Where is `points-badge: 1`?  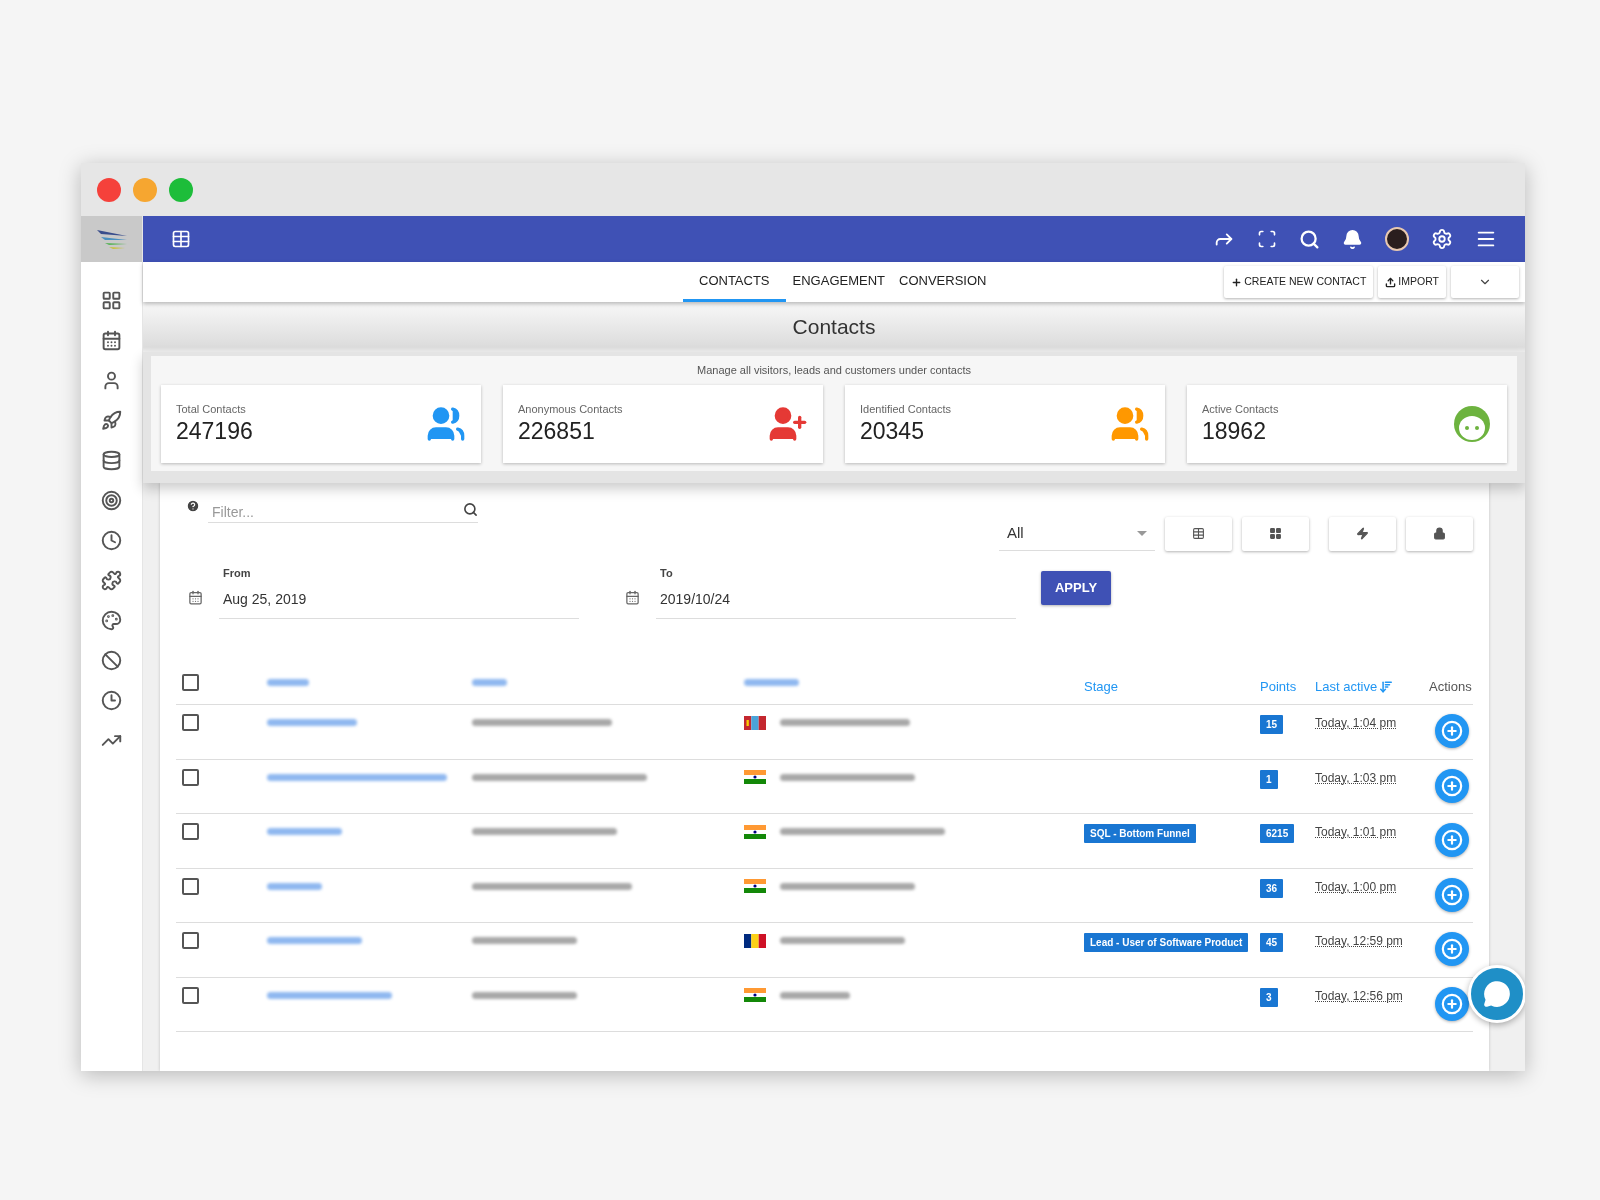
points-badge: 1 is located at coordinates (1269, 779).